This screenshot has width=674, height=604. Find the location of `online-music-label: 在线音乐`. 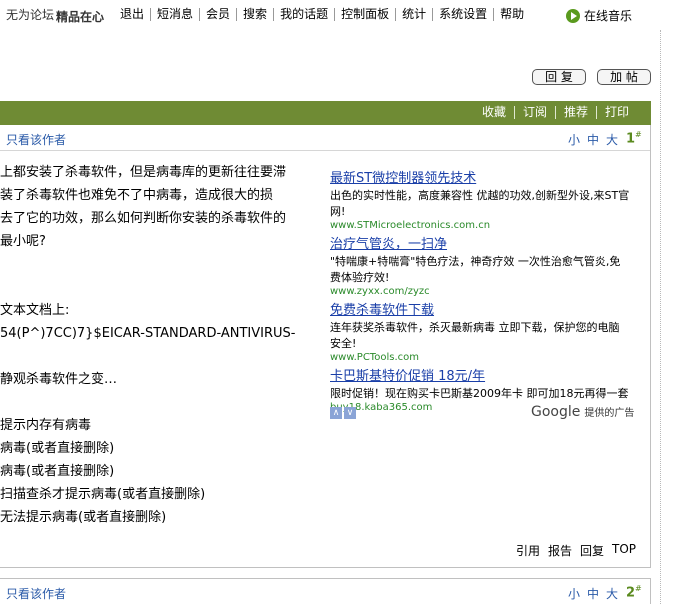

online-music-label: 在线音乐 is located at coordinates (608, 16).